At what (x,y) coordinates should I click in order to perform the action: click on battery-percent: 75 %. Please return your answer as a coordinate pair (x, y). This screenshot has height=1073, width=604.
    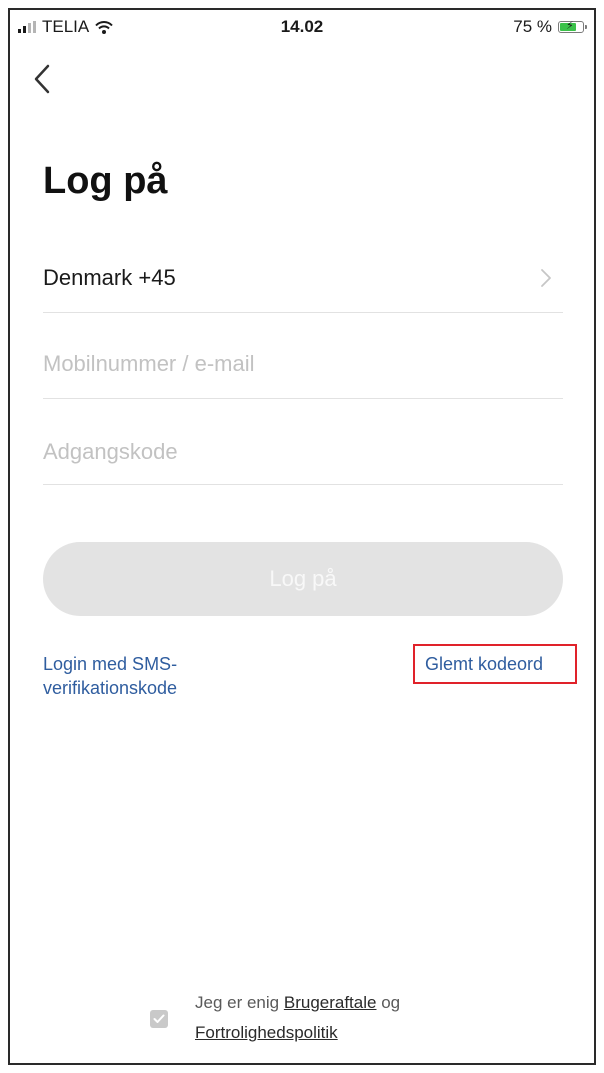
    Looking at the image, I should click on (532, 26).